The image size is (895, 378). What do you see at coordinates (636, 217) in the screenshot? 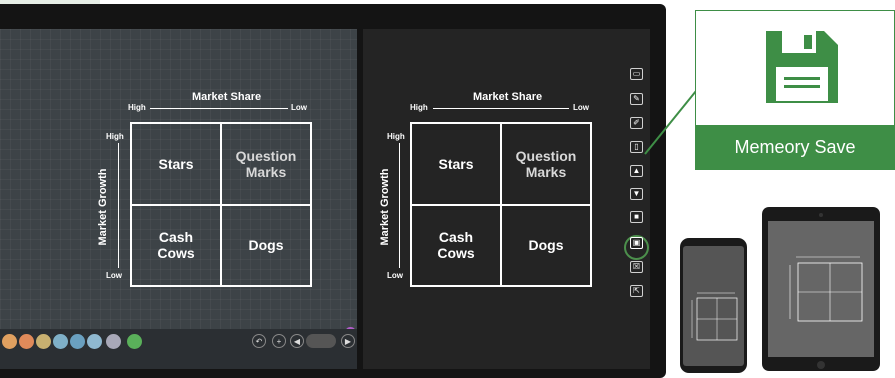
I see `lock-icon: ■` at bounding box center [636, 217].